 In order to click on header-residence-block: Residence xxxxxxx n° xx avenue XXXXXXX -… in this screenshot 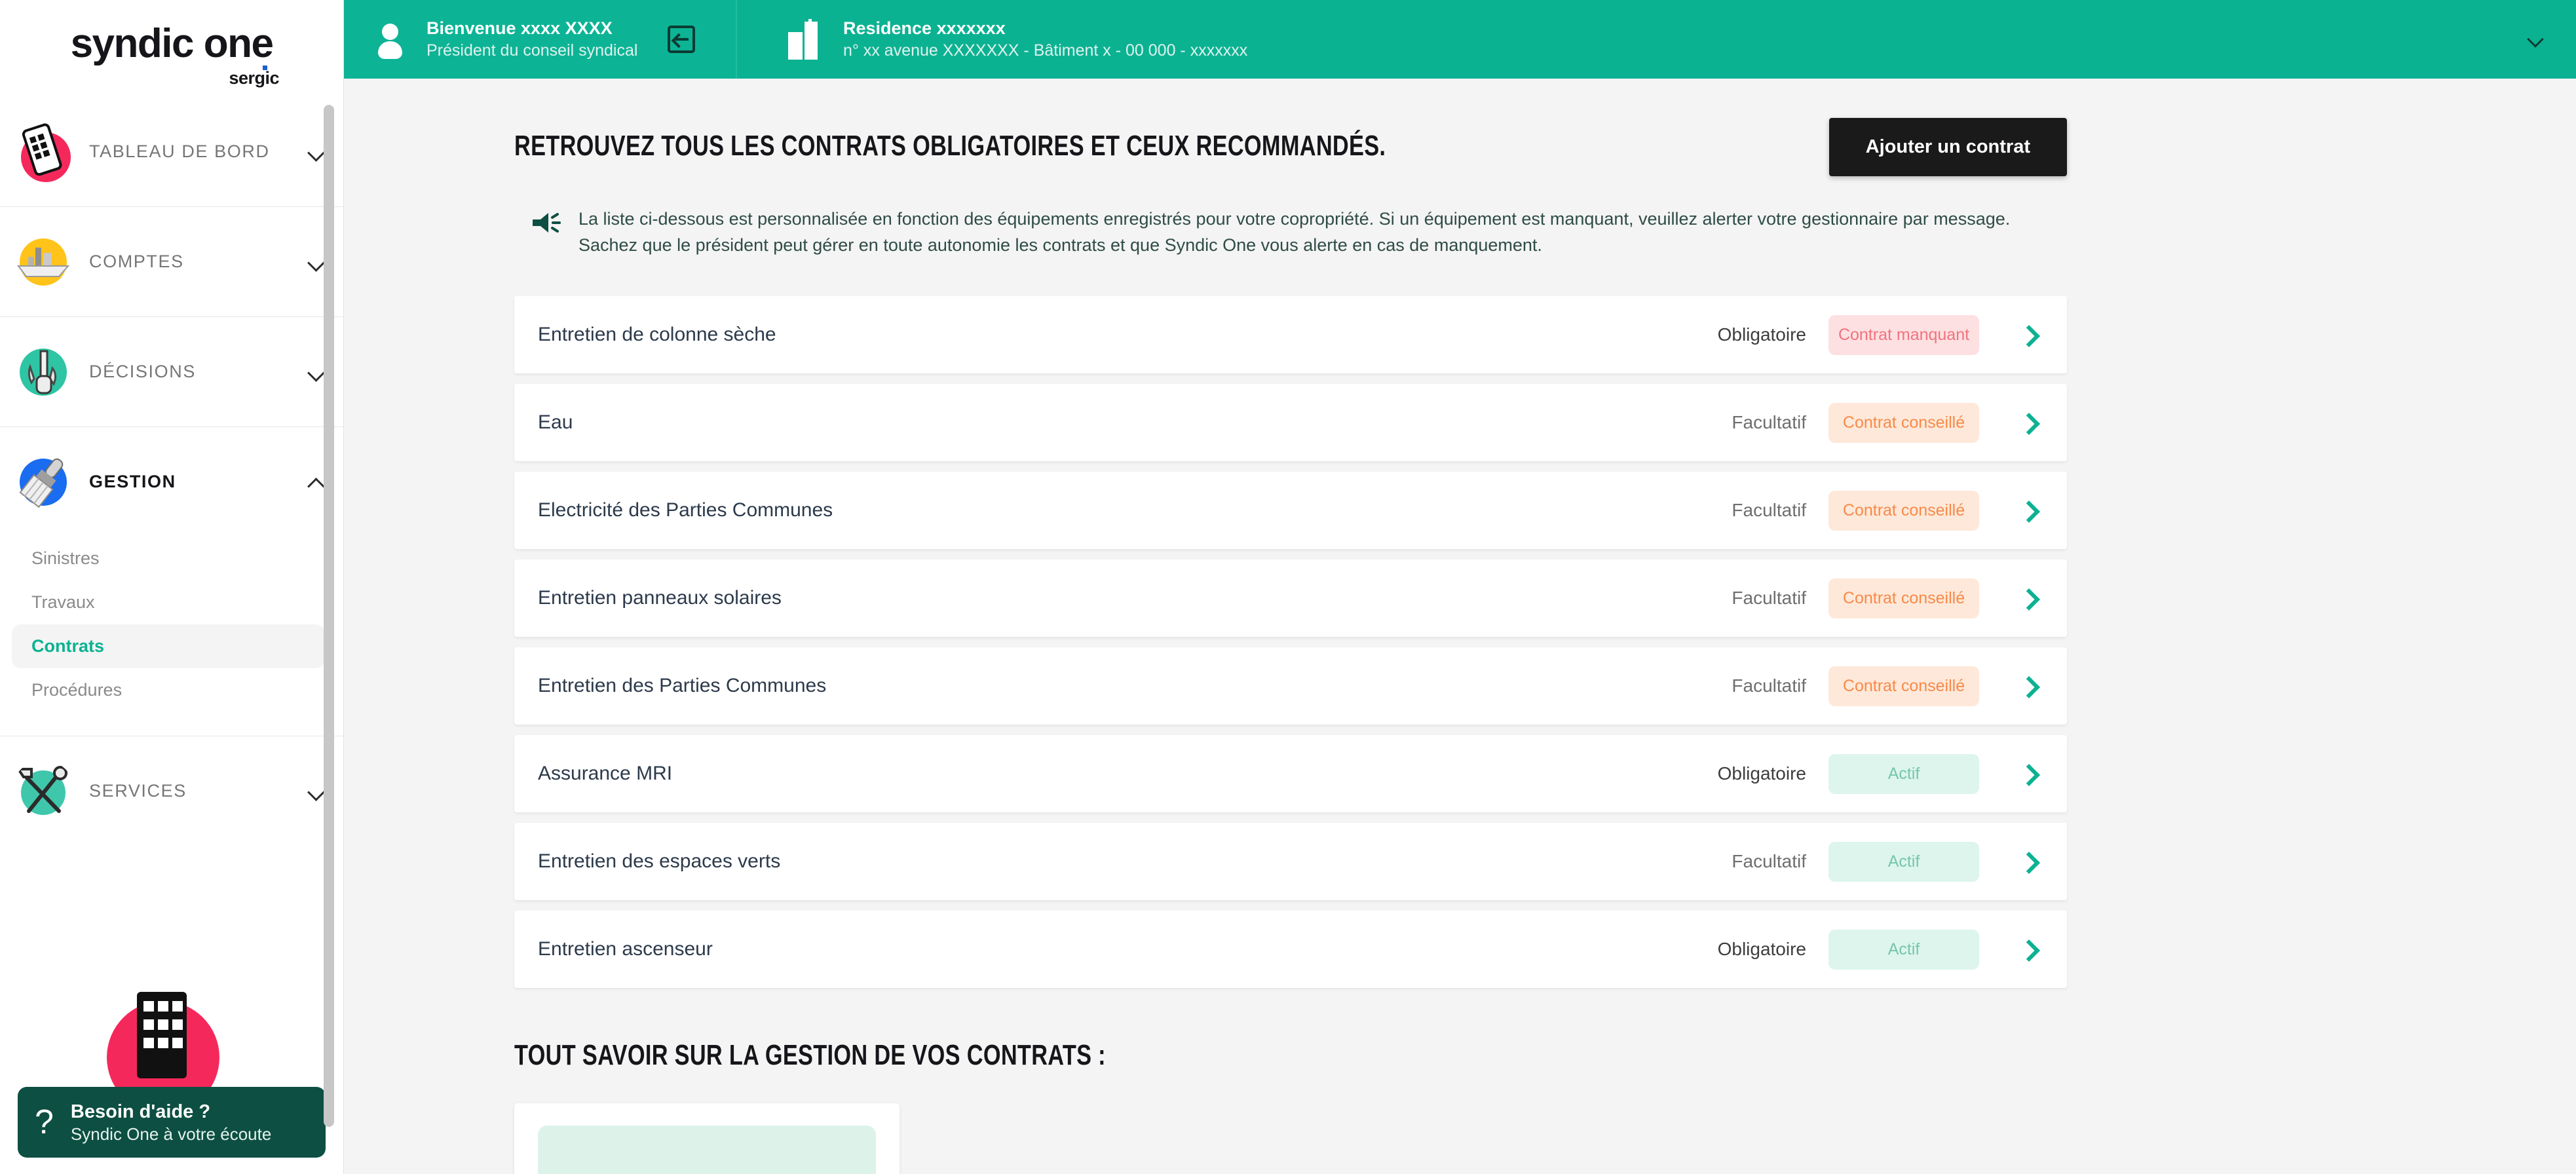, I will do `click(1656, 40)`.